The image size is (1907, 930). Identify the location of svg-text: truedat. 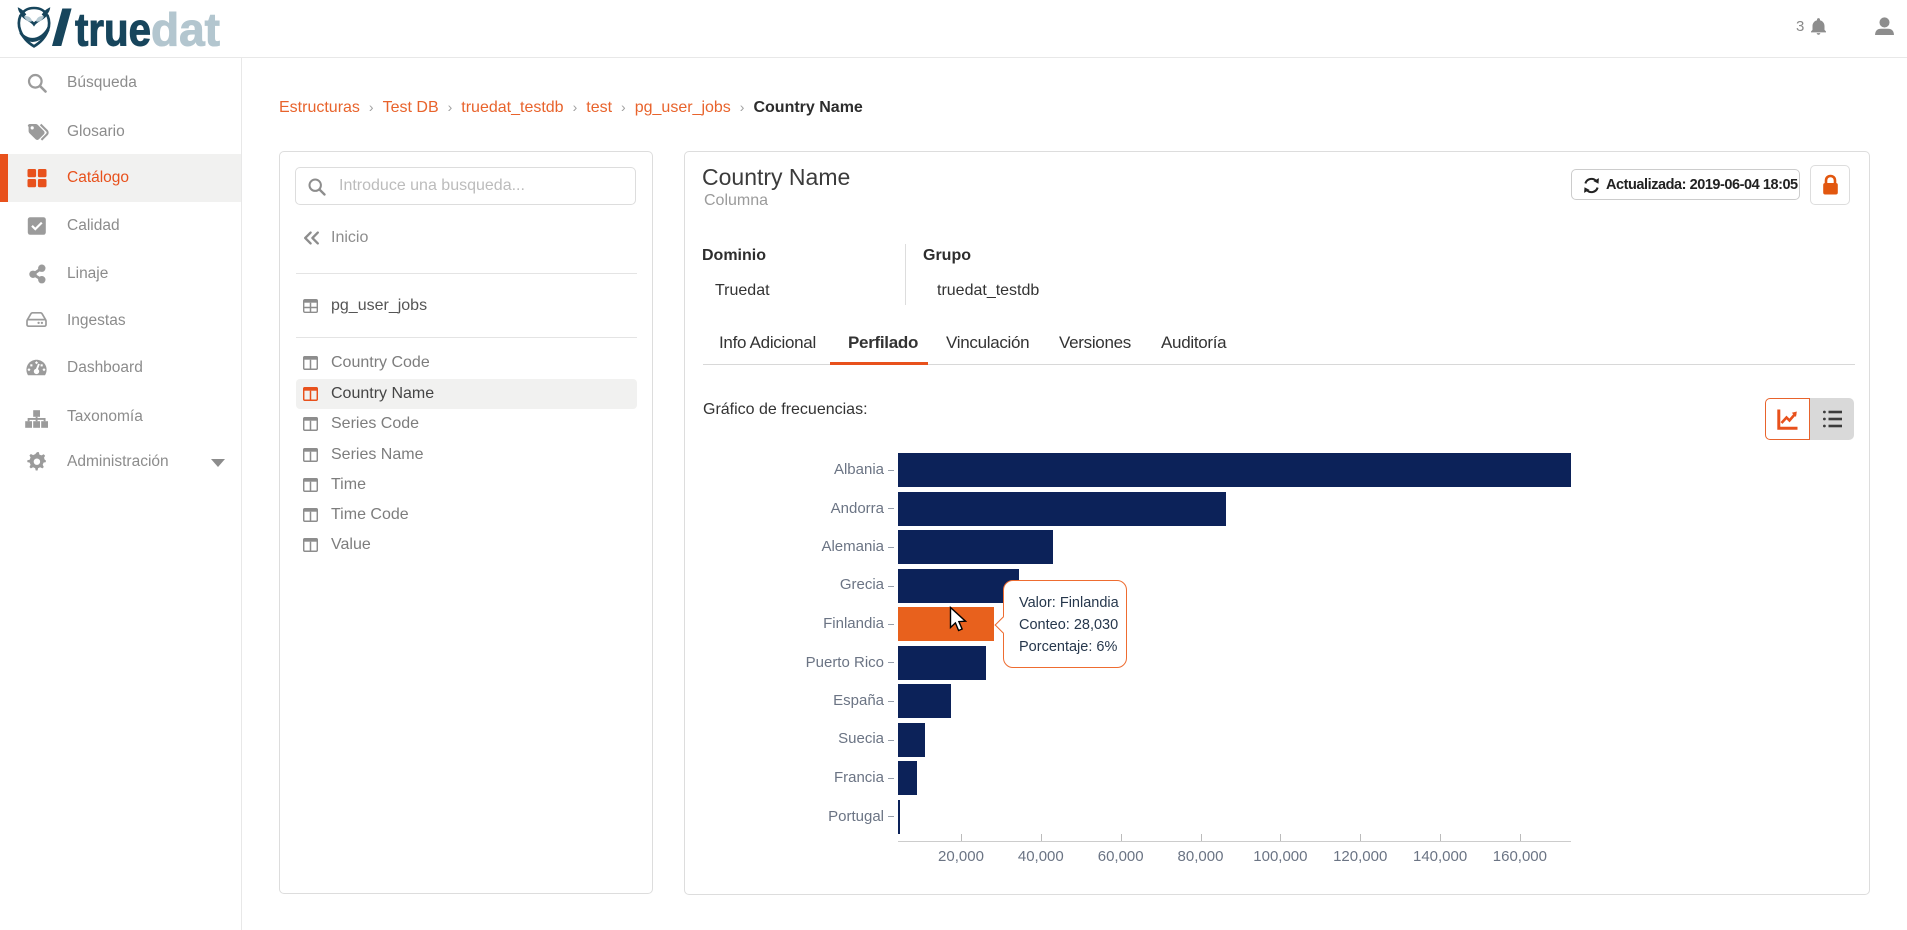
(147, 29).